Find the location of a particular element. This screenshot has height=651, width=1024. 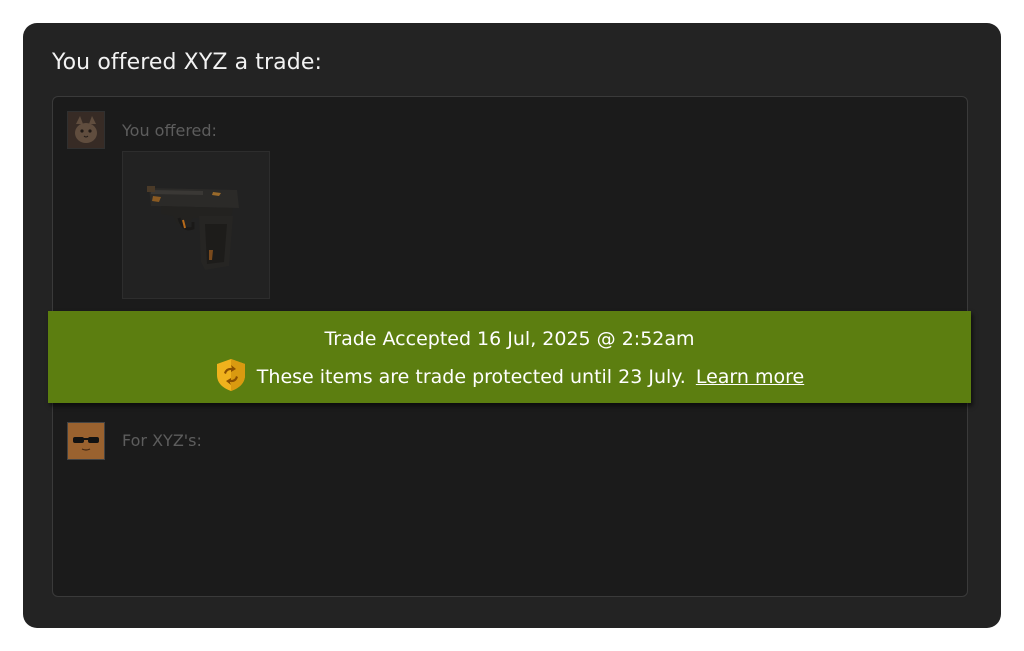

sunglasses-avatar-icon is located at coordinates (86, 441).